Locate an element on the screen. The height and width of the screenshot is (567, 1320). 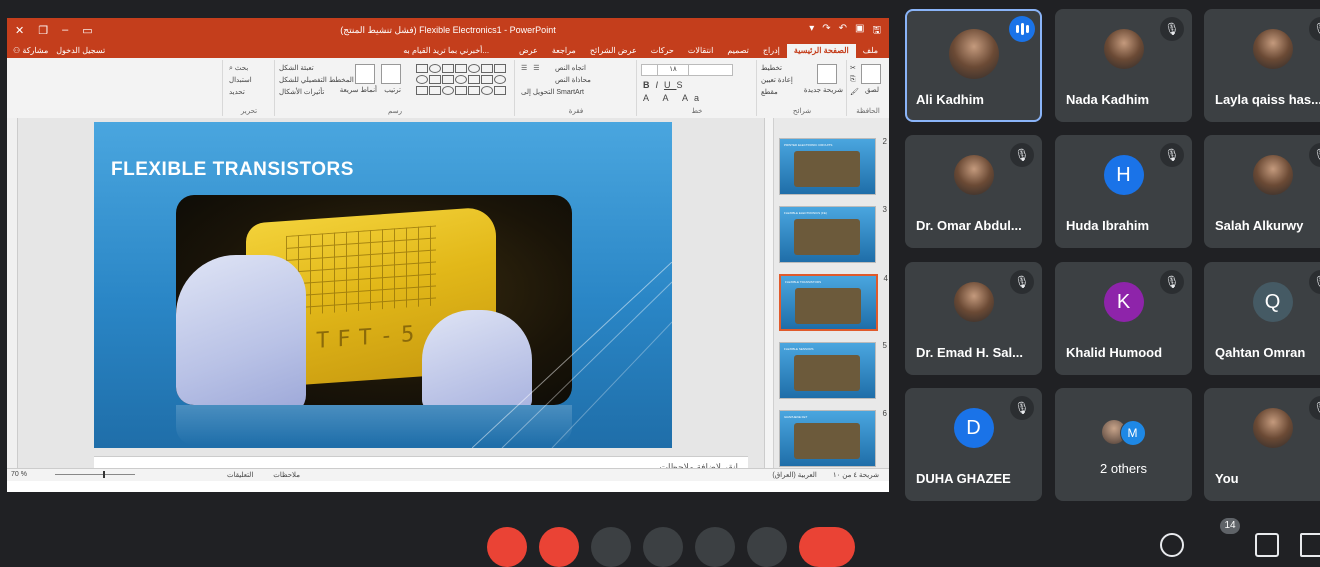
shapes-gallery is located at coordinates (461, 79).